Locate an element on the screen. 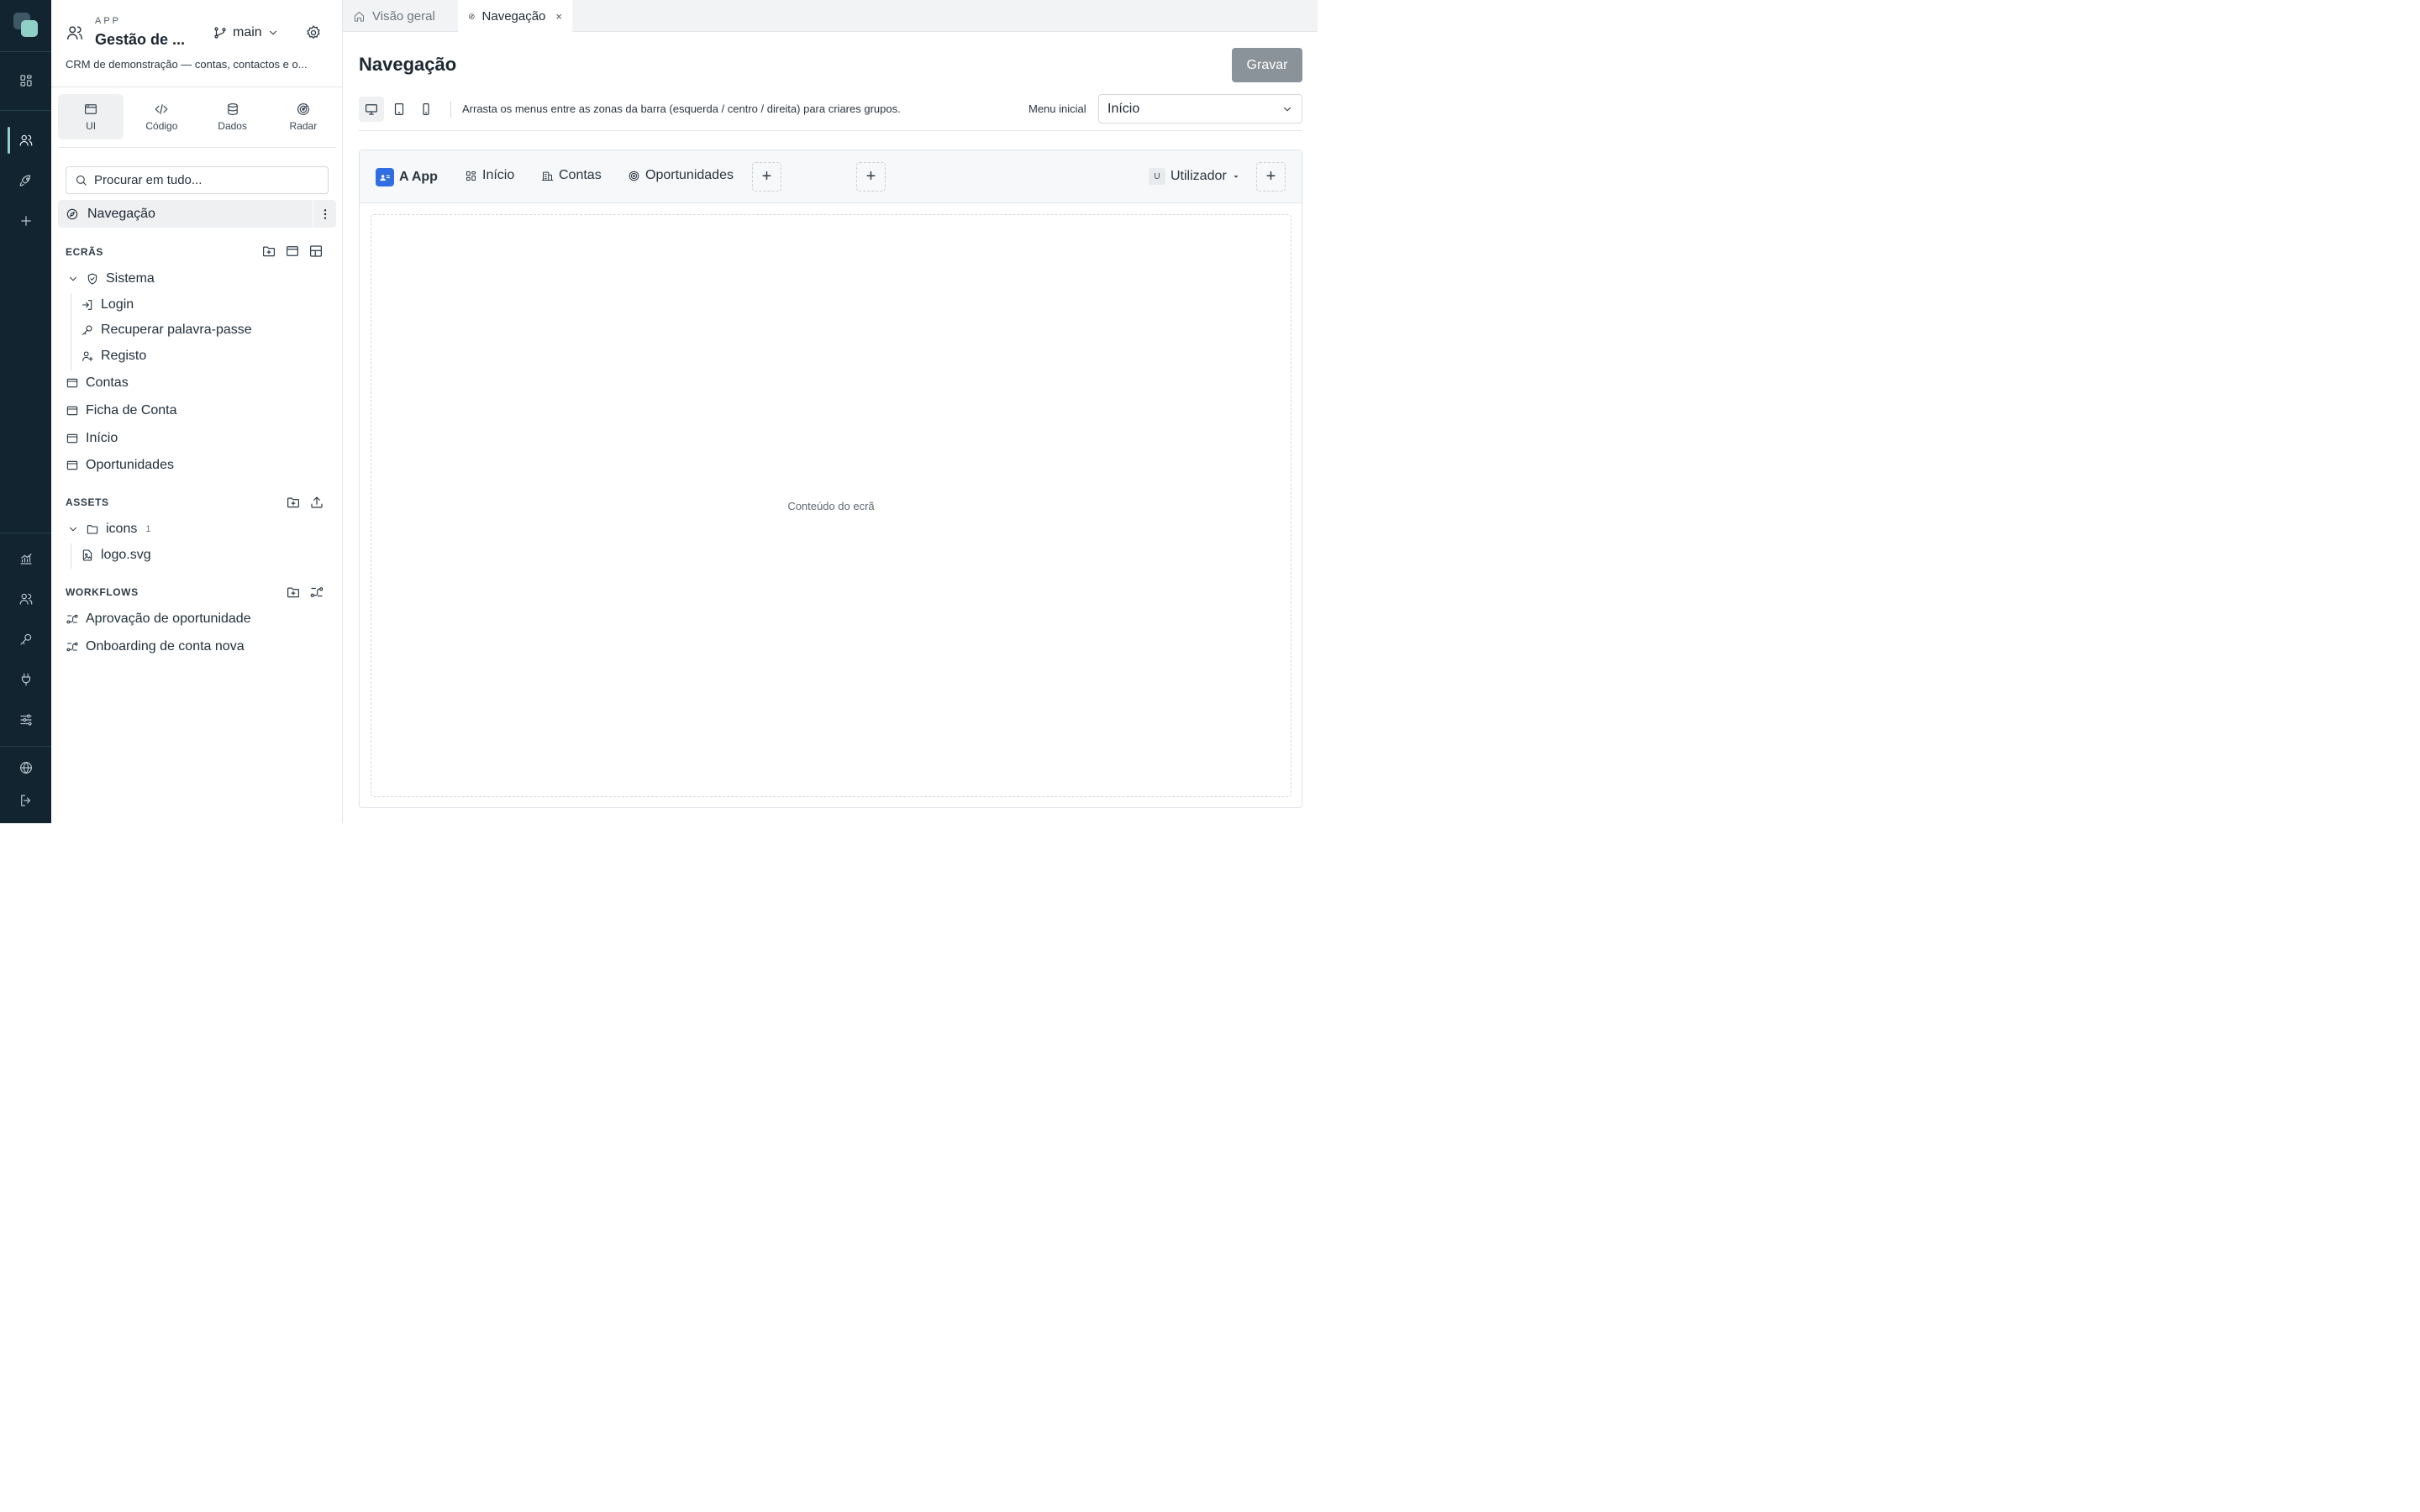 The height and width of the screenshot is (1512, 2420). upload-icon is located at coordinates (316, 502).